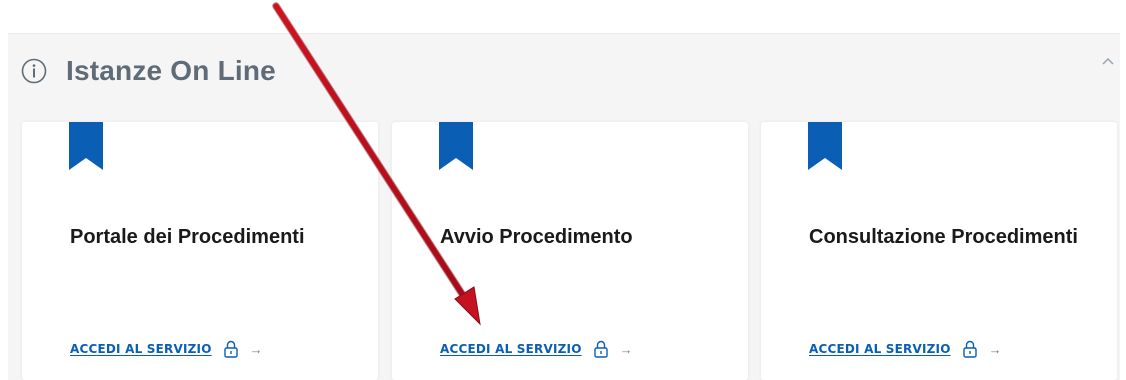  Describe the element at coordinates (943, 237) in the screenshot. I see `card-title: Consultazione Procedimenti` at that location.